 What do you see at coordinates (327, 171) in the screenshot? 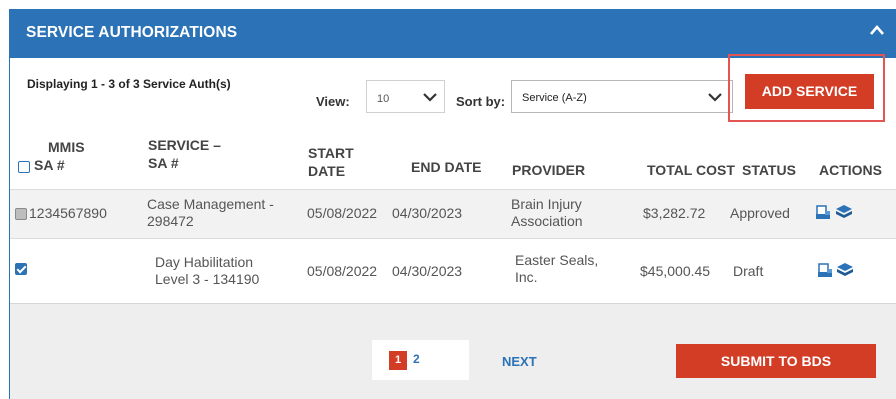
I see `header-start-line2: DATE` at bounding box center [327, 171].